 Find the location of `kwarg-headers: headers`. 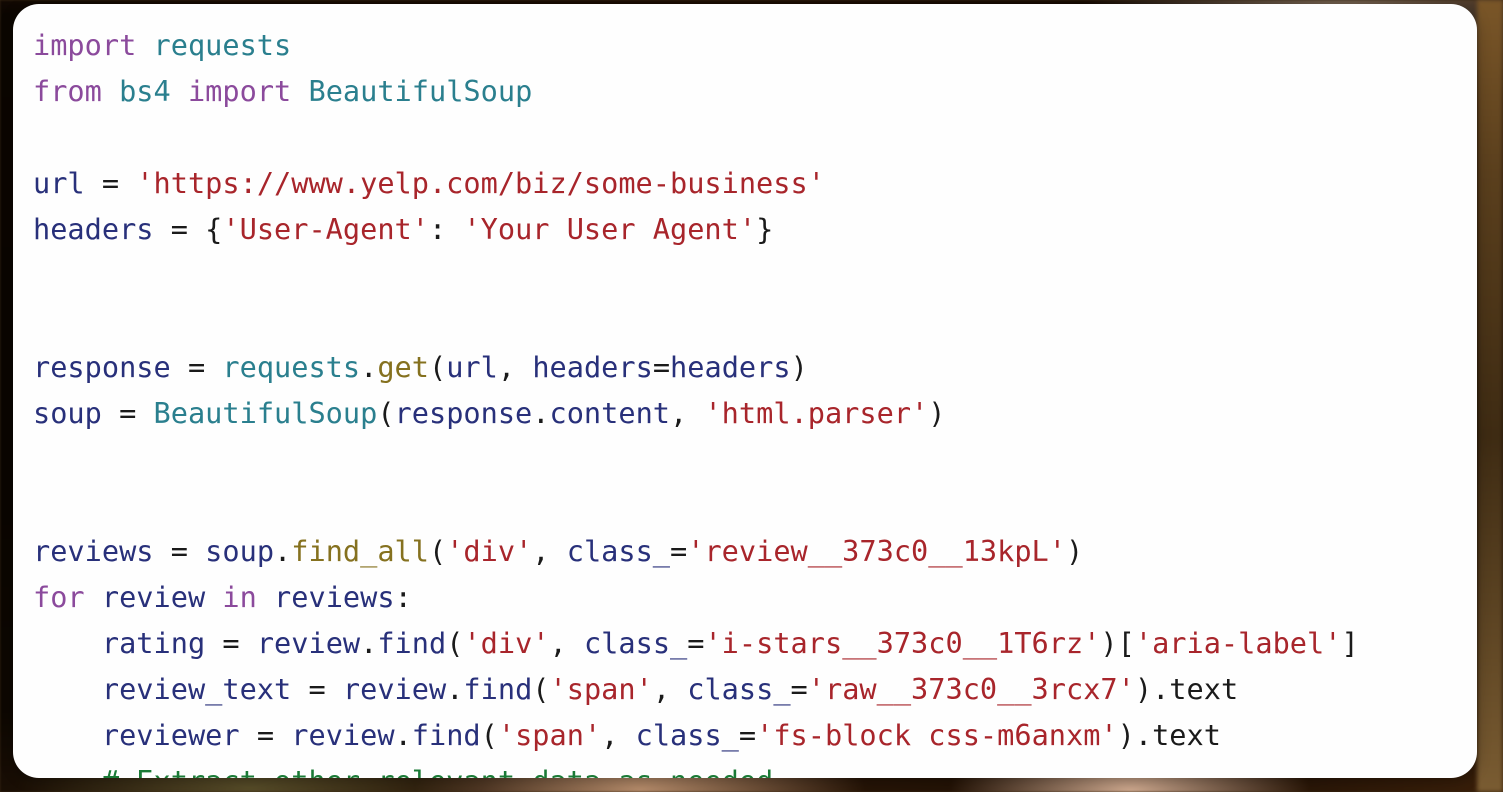

kwarg-headers: headers is located at coordinates (592, 367).